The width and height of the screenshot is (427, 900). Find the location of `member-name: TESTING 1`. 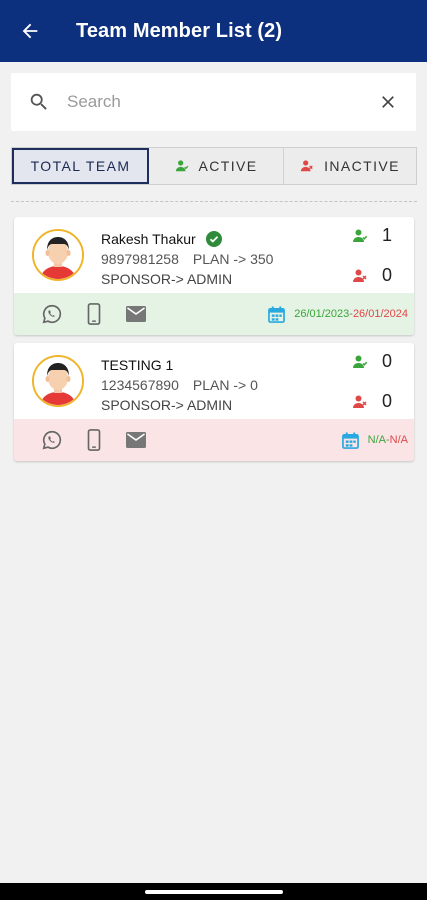

member-name: TESTING 1 is located at coordinates (137, 365).